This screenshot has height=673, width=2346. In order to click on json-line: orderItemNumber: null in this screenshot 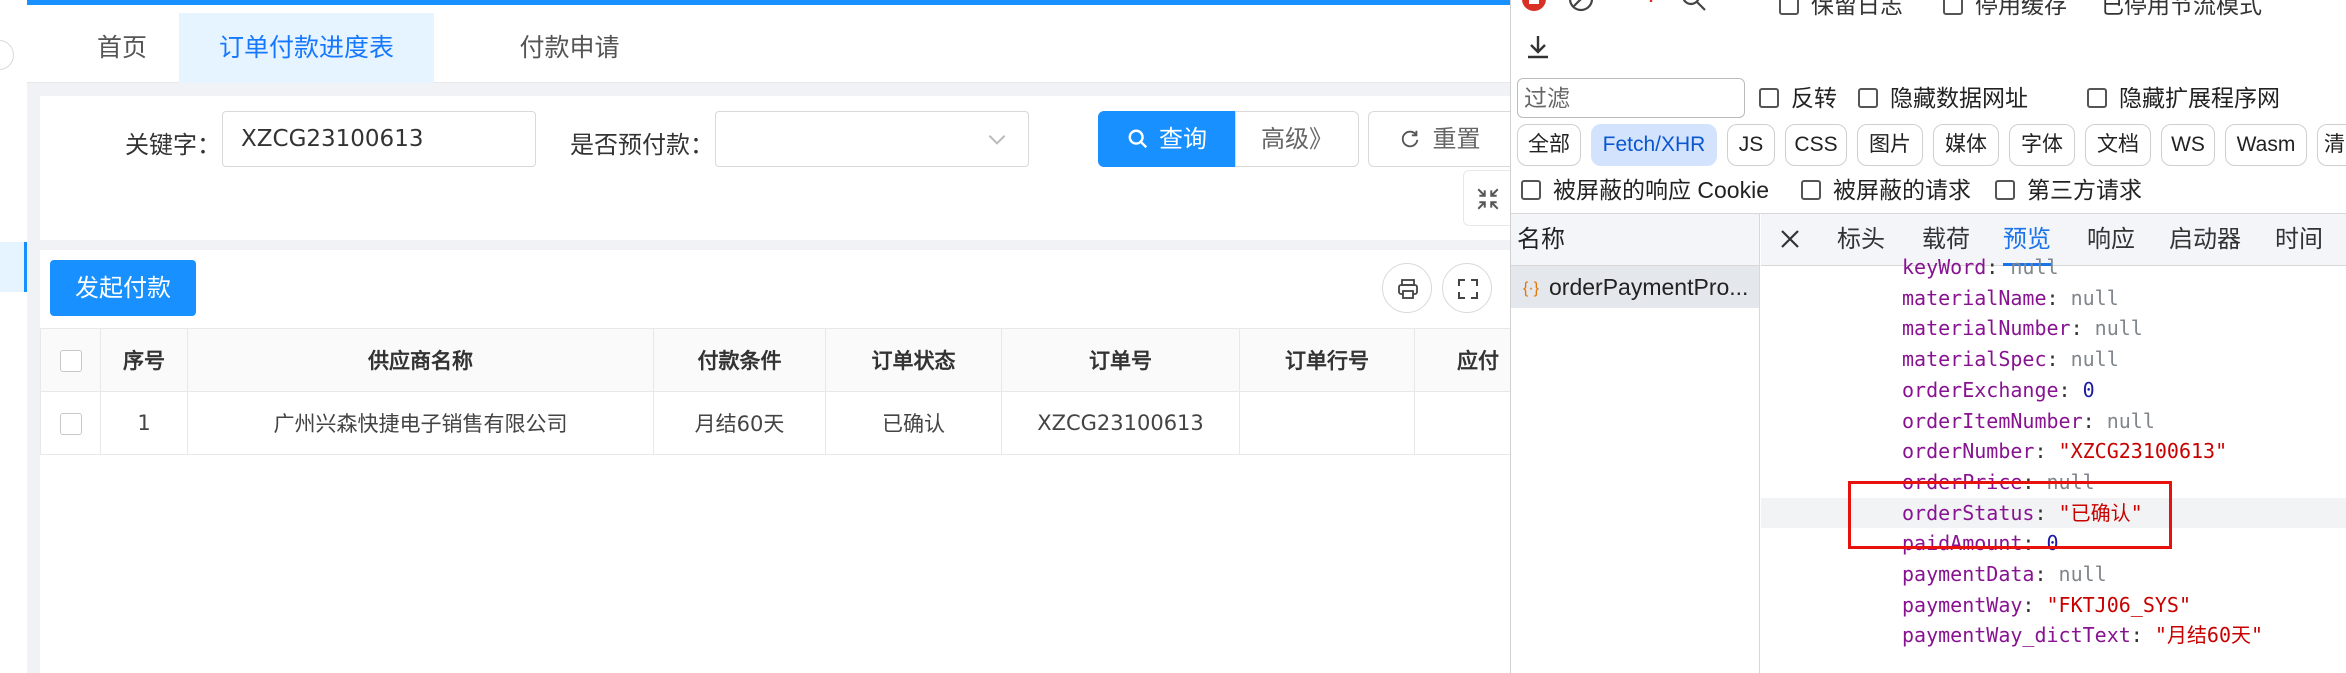, I will do `click(2053, 421)`.